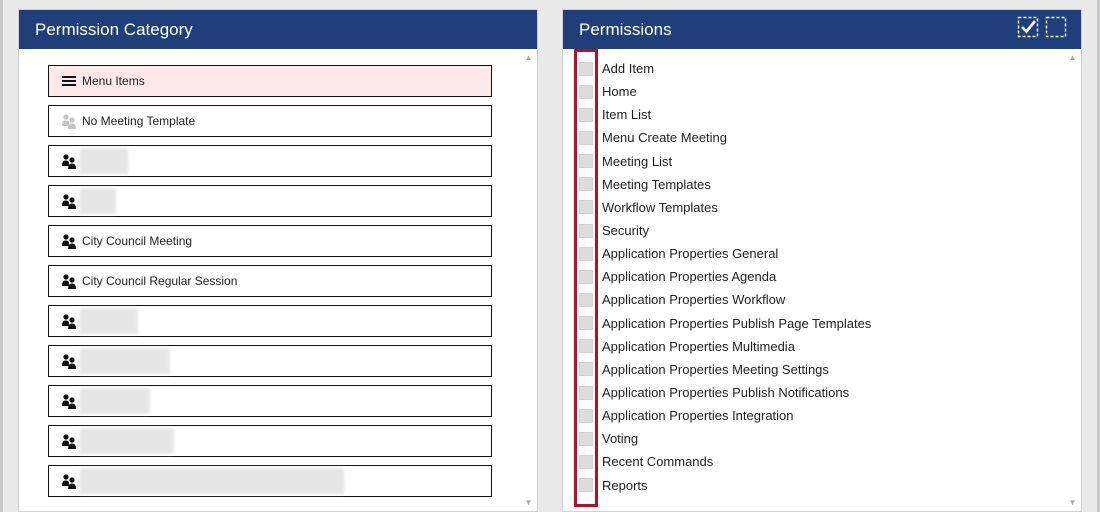  I want to click on permission-label: Home, so click(619, 92).